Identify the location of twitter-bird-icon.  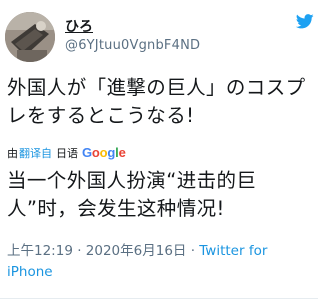
(305, 21).